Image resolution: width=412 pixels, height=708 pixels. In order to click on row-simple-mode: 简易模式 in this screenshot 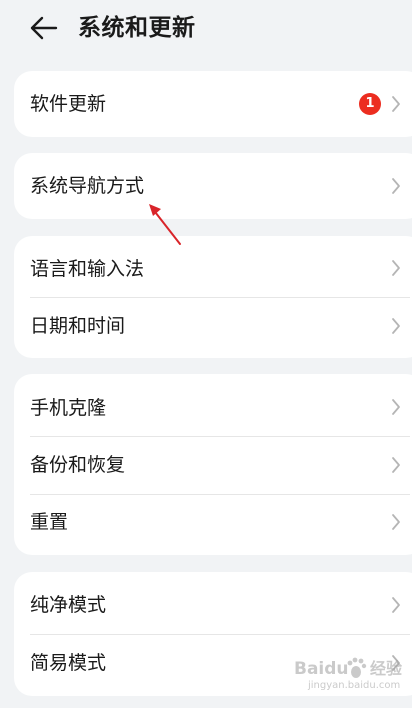, I will do `click(213, 665)`.